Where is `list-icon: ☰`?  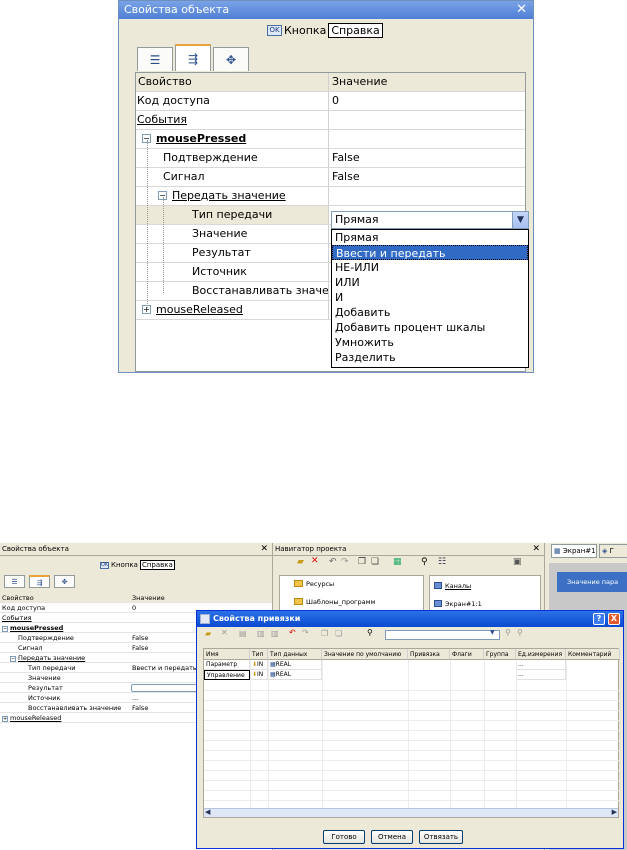 list-icon: ☰ is located at coordinates (14, 581).